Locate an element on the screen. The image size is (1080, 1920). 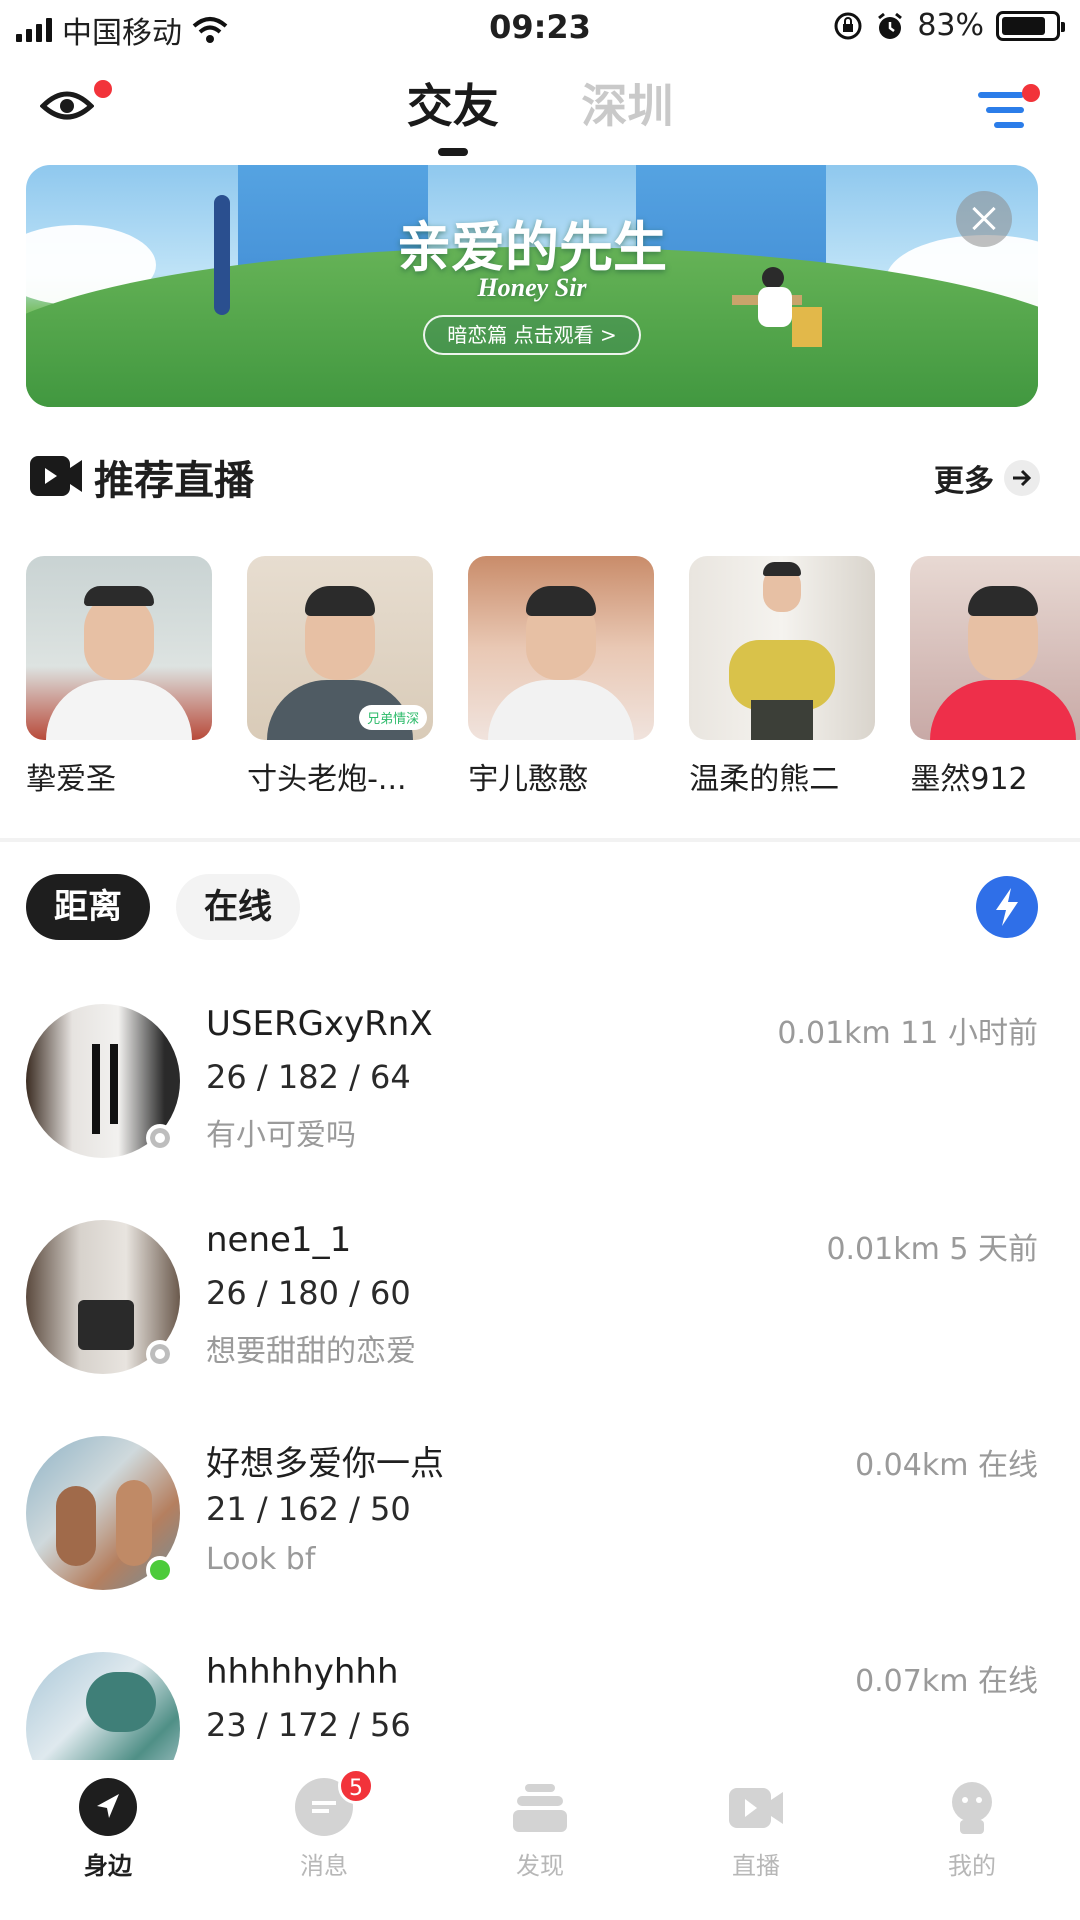
nav-label: 我的 is located at coordinates (972, 1866).